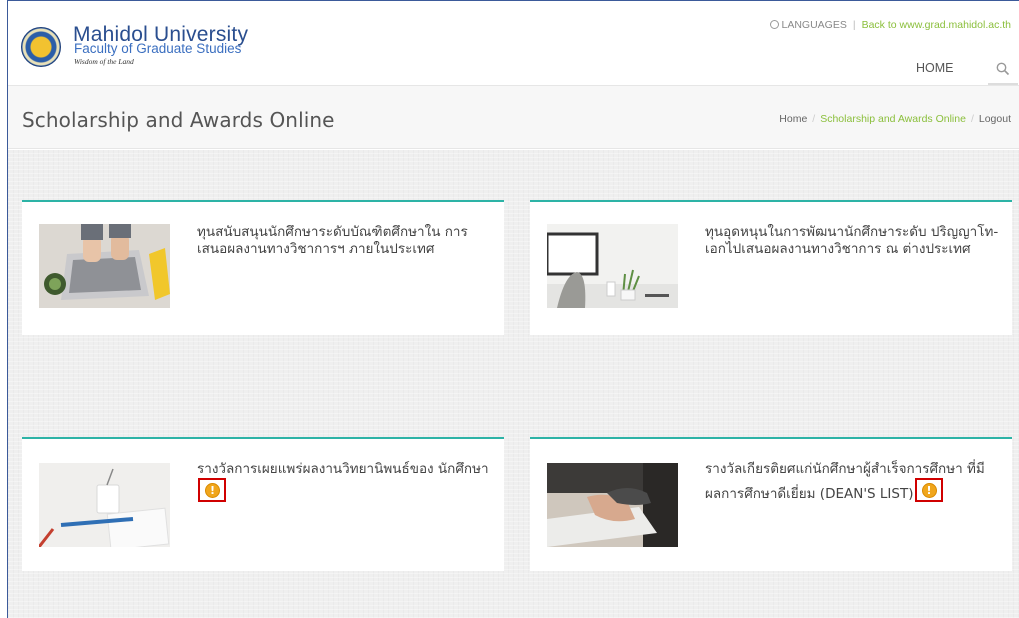 The height and width of the screenshot is (618, 1019). What do you see at coordinates (104, 505) in the screenshot?
I see `cup-notebook-image` at bounding box center [104, 505].